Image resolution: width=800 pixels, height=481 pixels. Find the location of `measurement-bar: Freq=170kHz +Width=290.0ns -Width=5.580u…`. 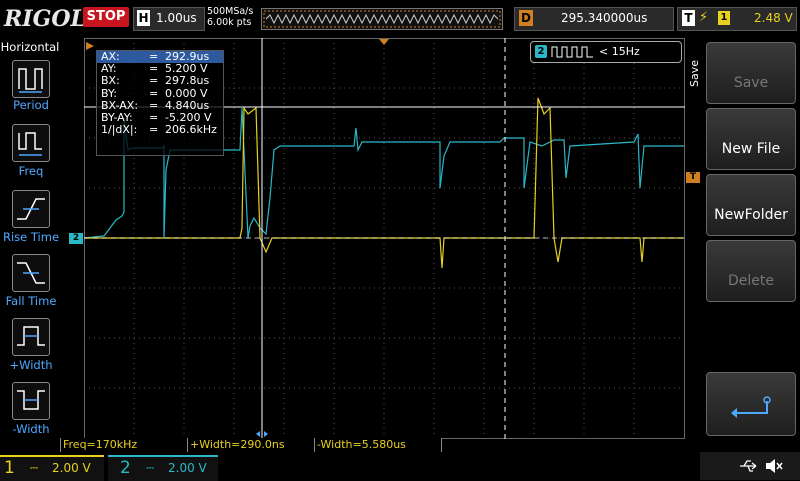

measurement-bar: Freq=170kHz +Width=290.0ns -Width=5.580u… is located at coordinates (372, 445).